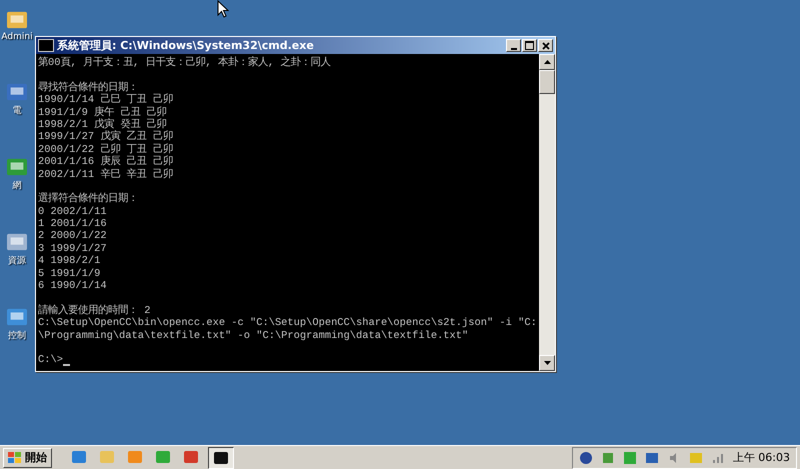 This screenshot has width=800, height=469. Describe the element at coordinates (547, 62) in the screenshot. I see `scroll-up-icon` at that location.